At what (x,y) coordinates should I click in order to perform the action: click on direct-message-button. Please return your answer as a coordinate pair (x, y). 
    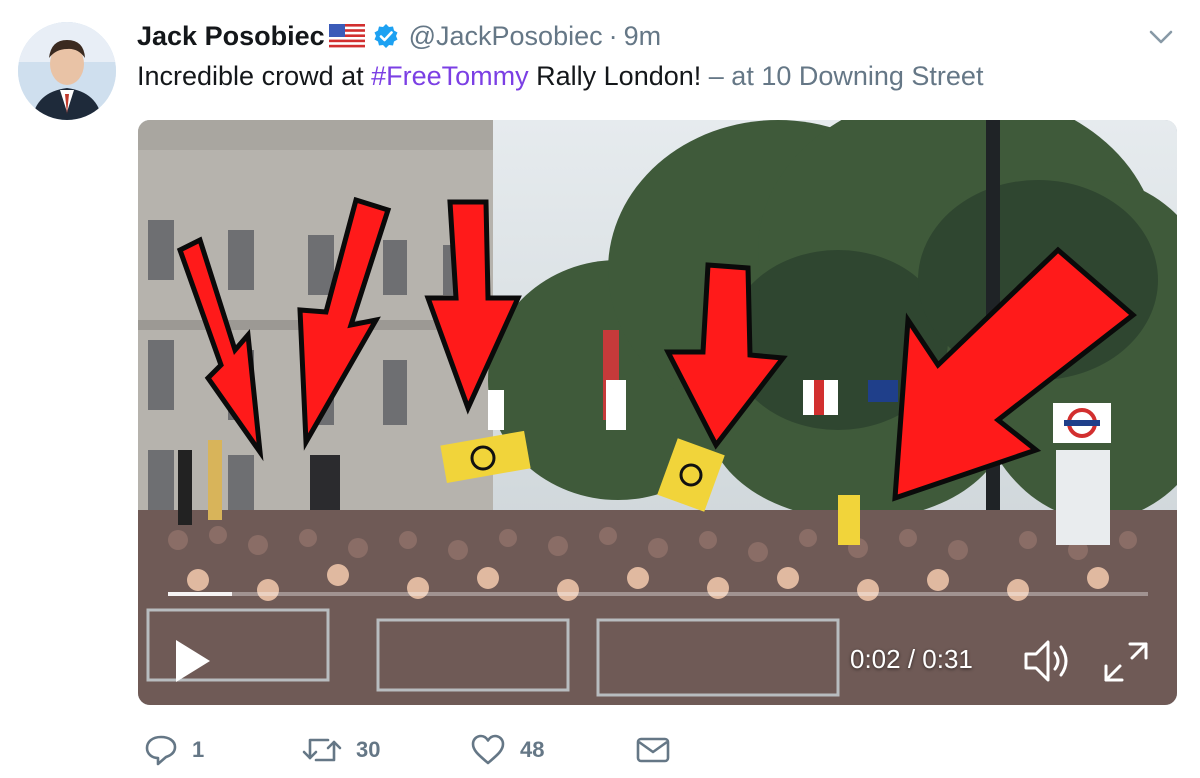
    Looking at the image, I should click on (653, 750).